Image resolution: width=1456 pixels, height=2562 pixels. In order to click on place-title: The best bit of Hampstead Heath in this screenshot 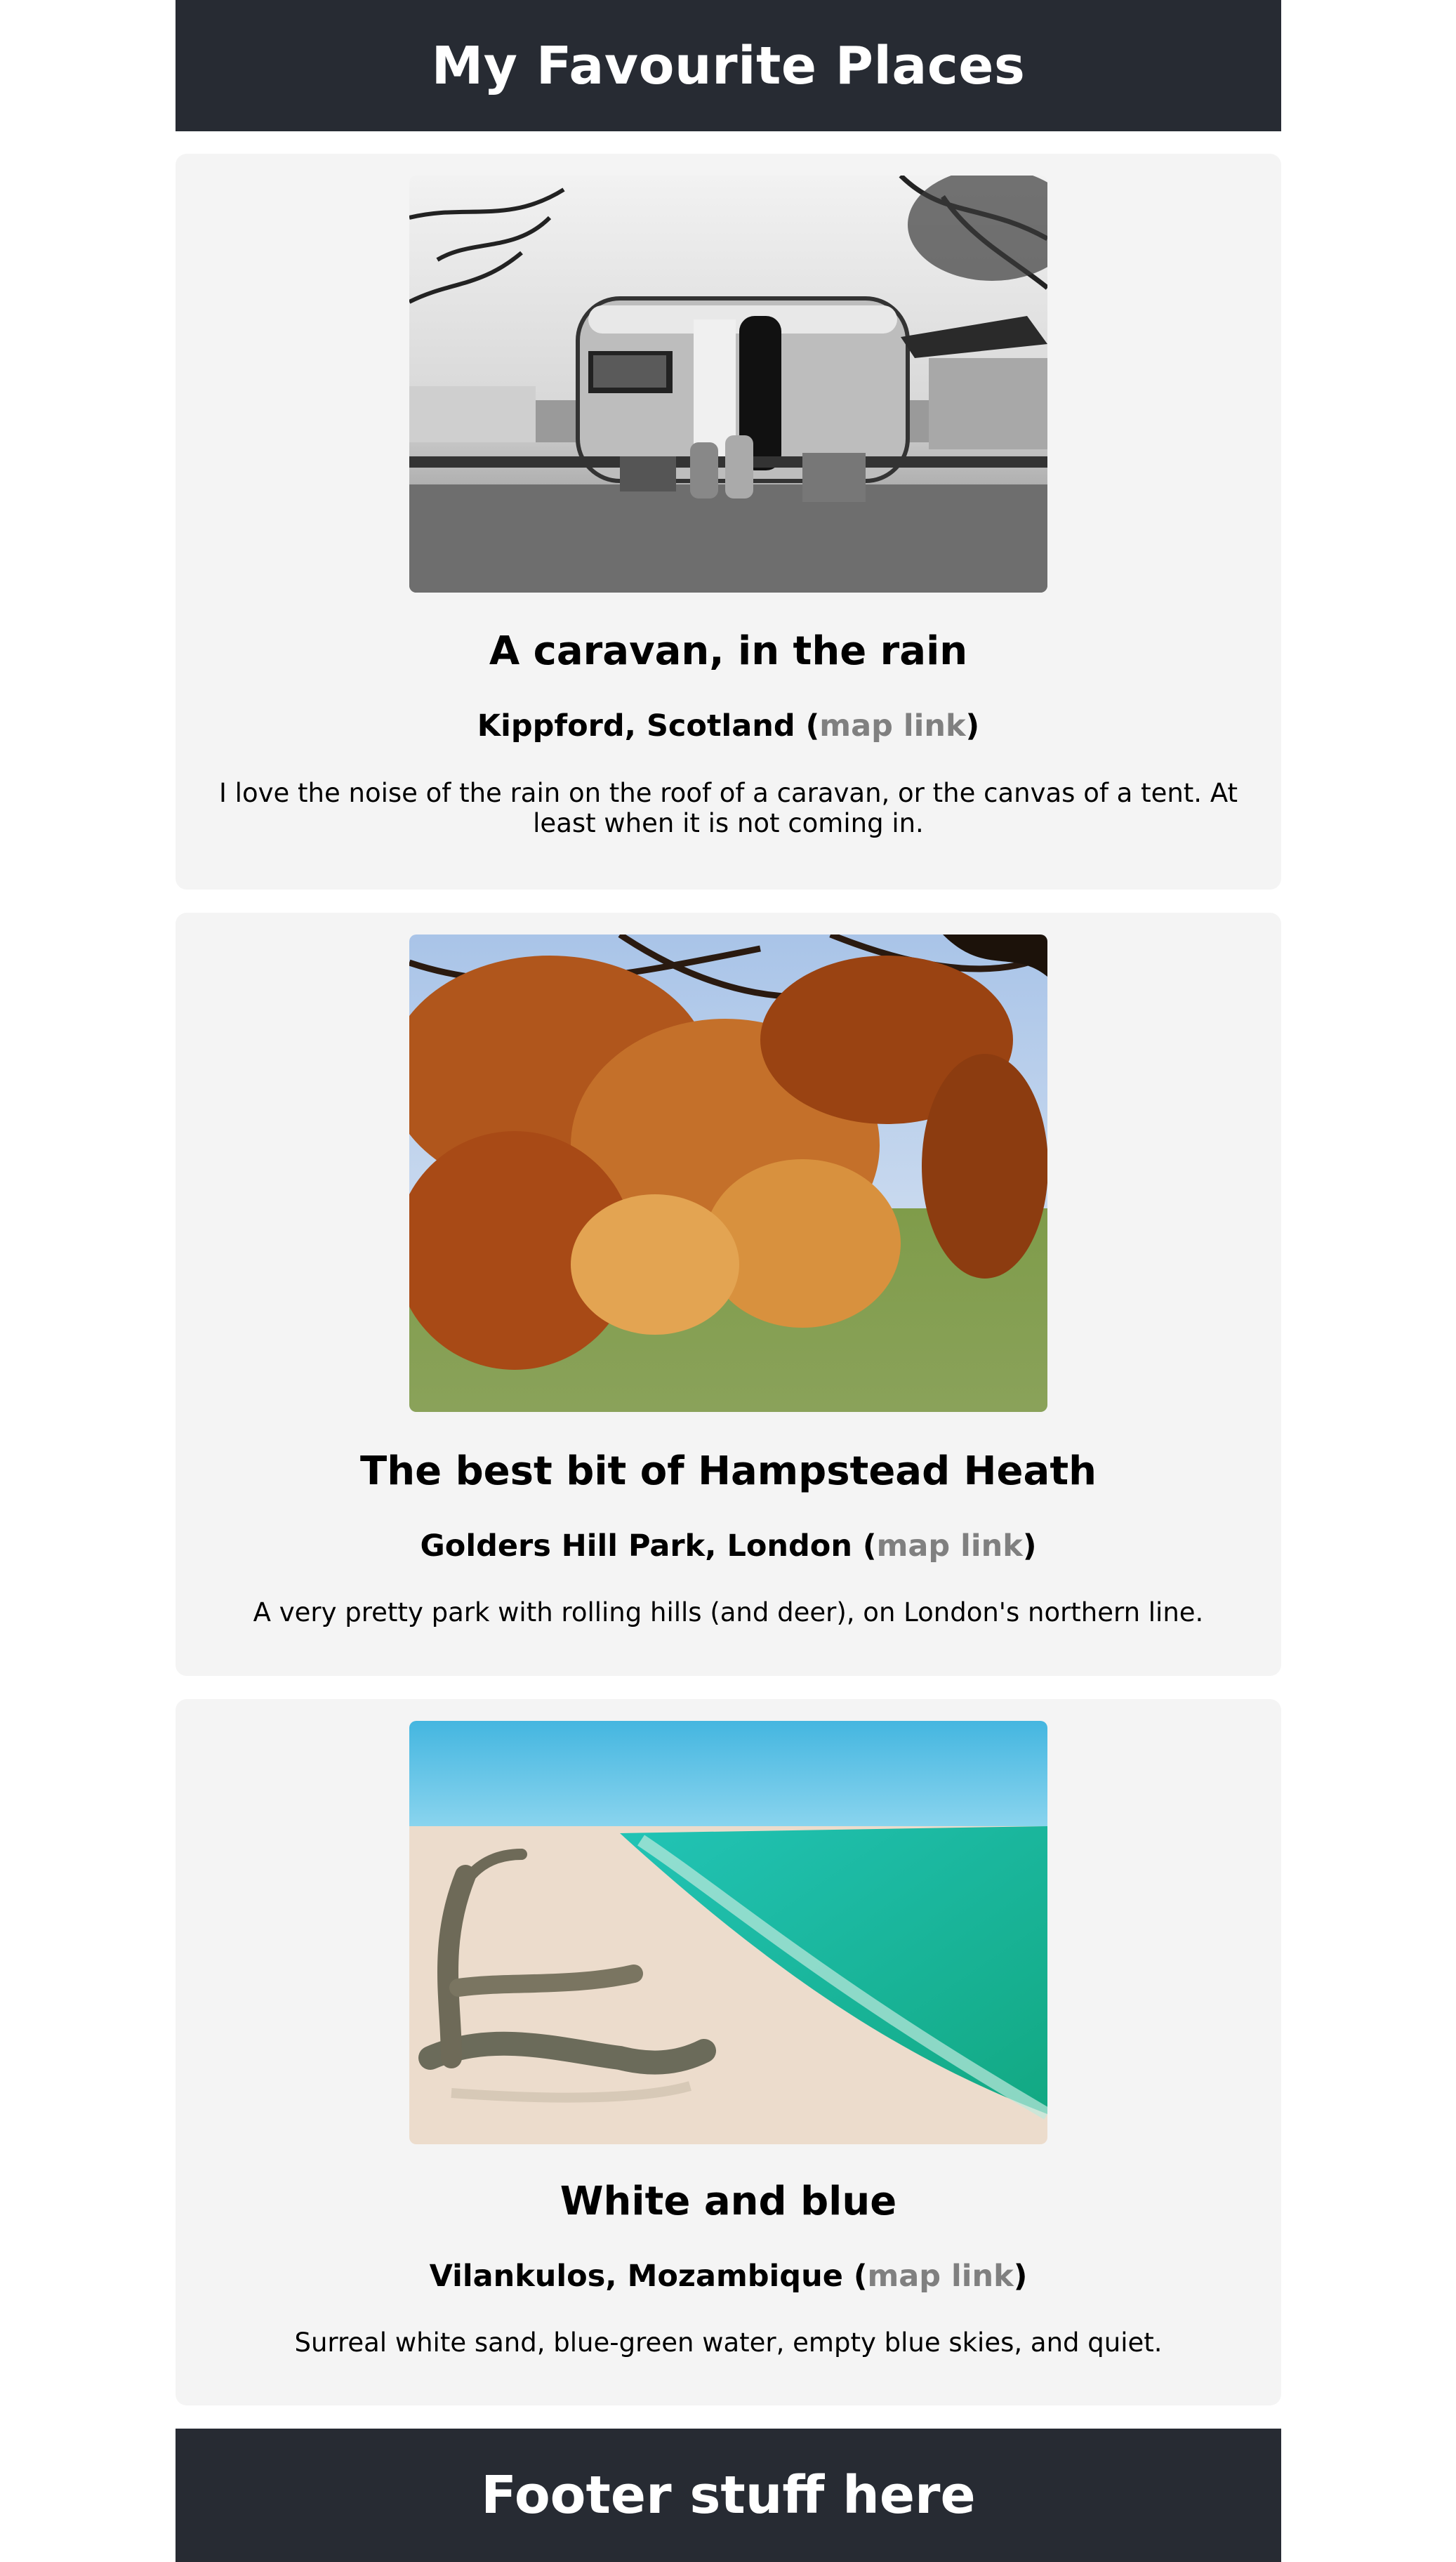, I will do `click(729, 1471)`.